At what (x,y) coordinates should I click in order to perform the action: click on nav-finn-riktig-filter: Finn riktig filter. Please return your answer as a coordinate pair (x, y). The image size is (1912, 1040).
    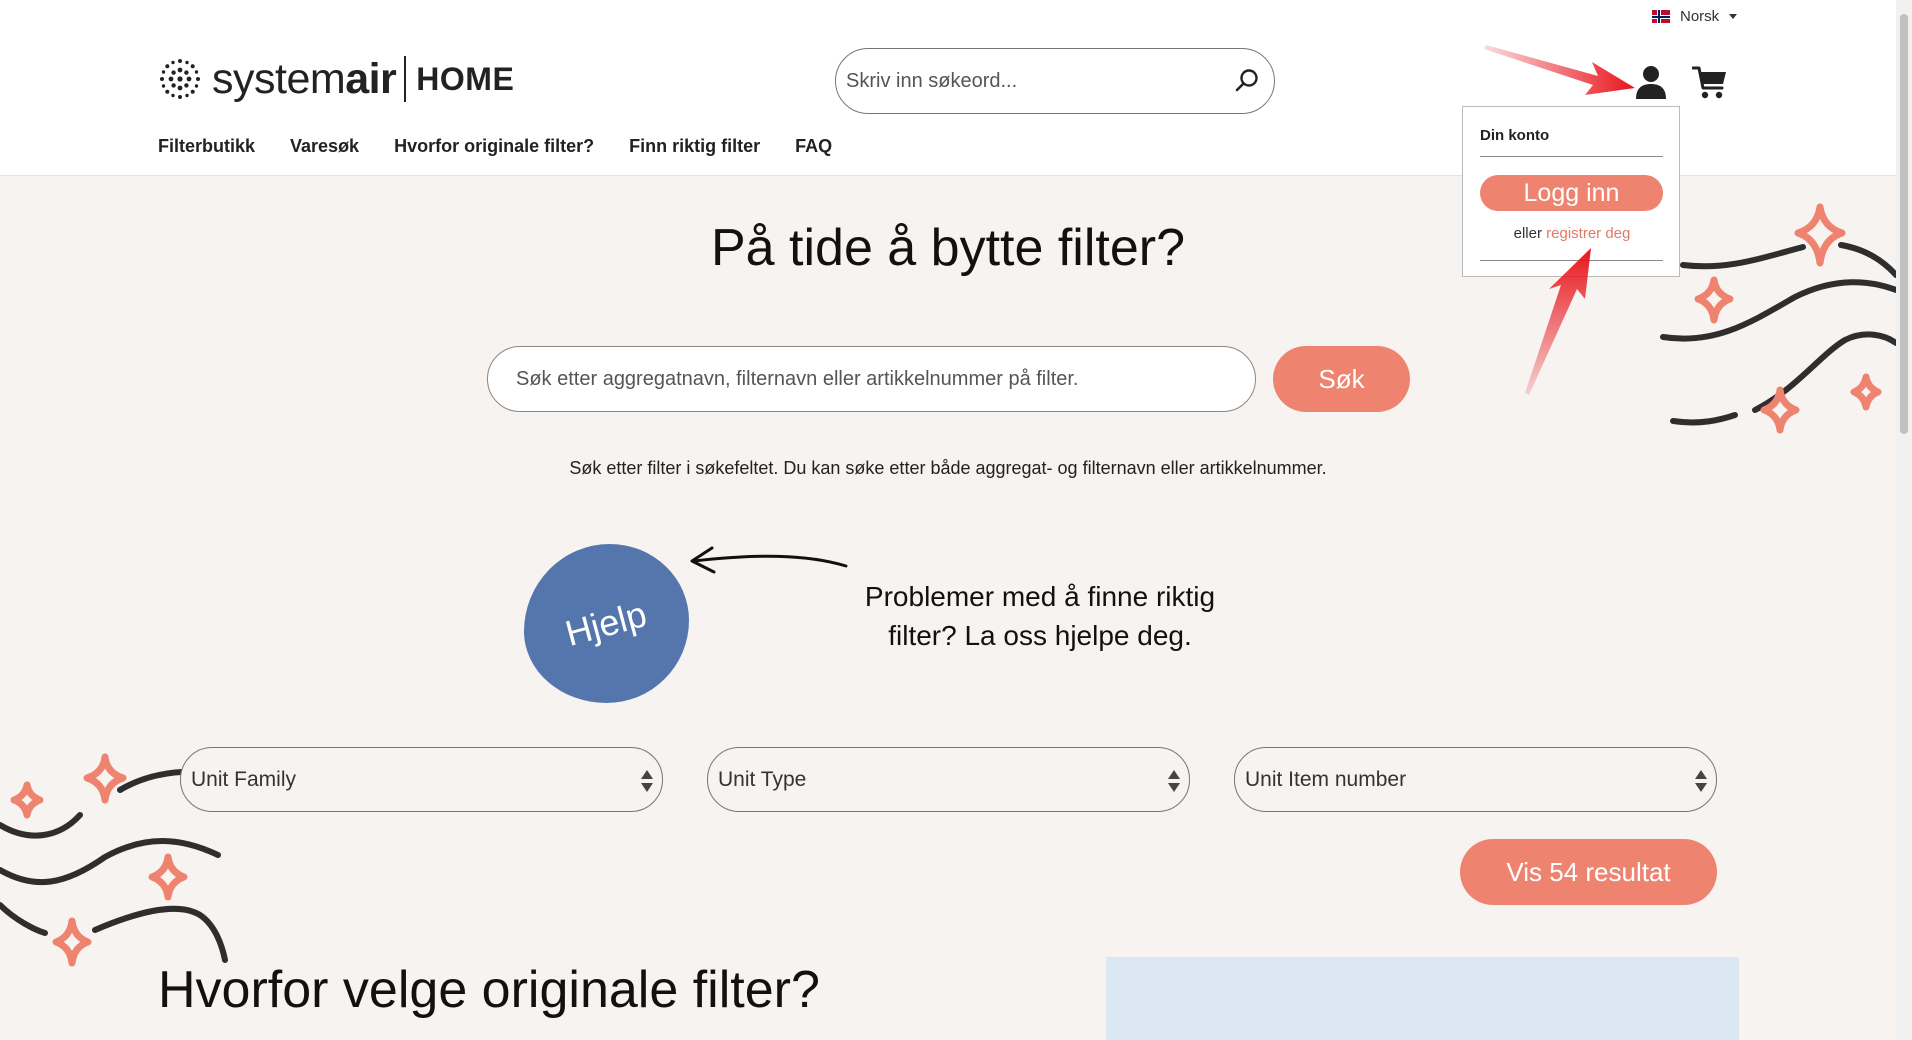
    Looking at the image, I should click on (694, 146).